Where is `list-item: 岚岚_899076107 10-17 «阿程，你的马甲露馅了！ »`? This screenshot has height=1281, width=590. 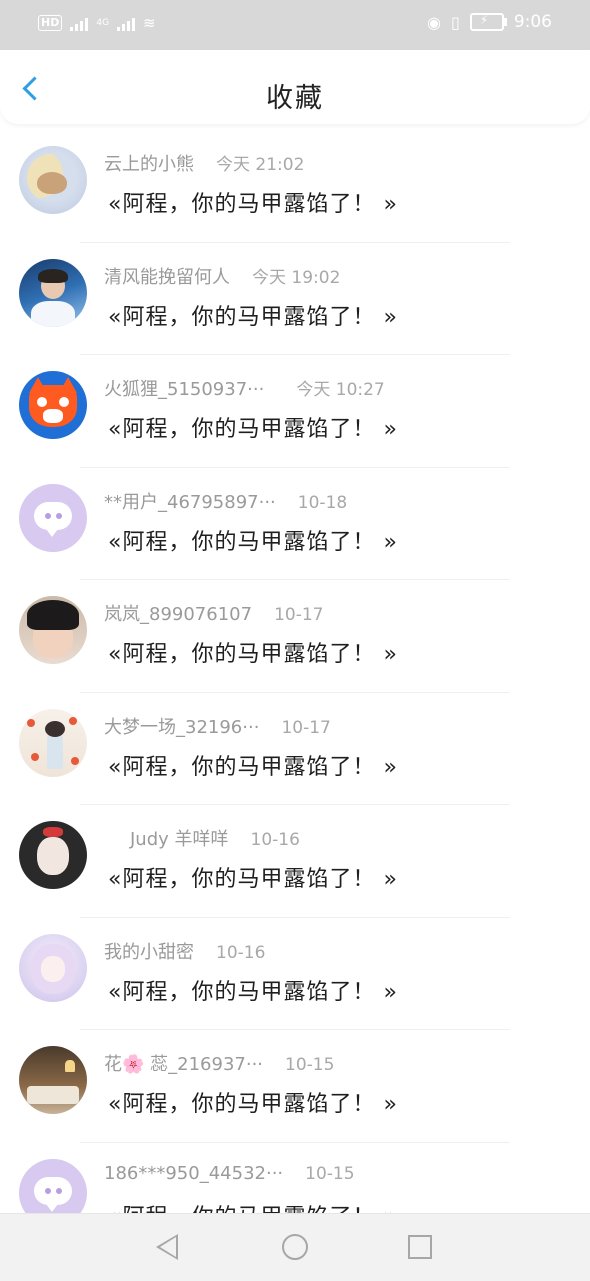 list-item: 岚岚_899076107 10-17 «阿程，你的马甲露馅了！ » is located at coordinates (295, 636).